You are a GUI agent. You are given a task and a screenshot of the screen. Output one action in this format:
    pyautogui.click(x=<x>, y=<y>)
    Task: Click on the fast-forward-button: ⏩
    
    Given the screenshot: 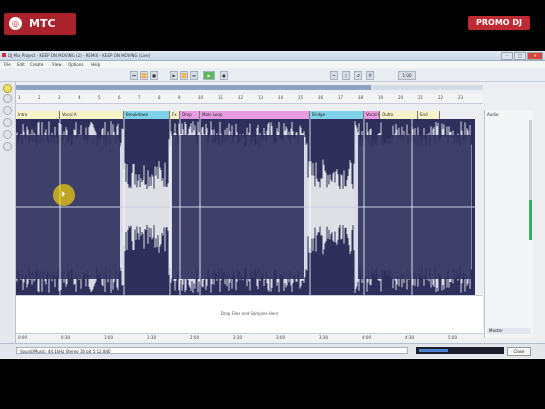 What is the action you would take?
    pyautogui.click(x=184, y=75)
    